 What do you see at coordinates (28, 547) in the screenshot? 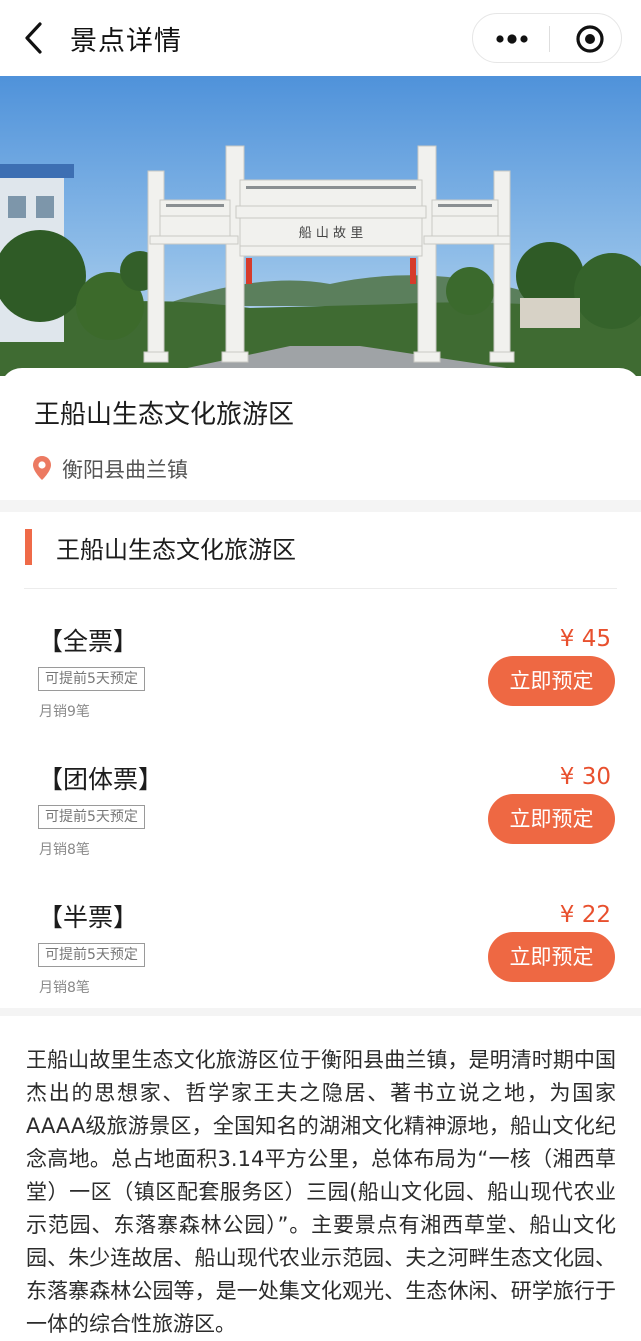
I see `section-accent-bar` at bounding box center [28, 547].